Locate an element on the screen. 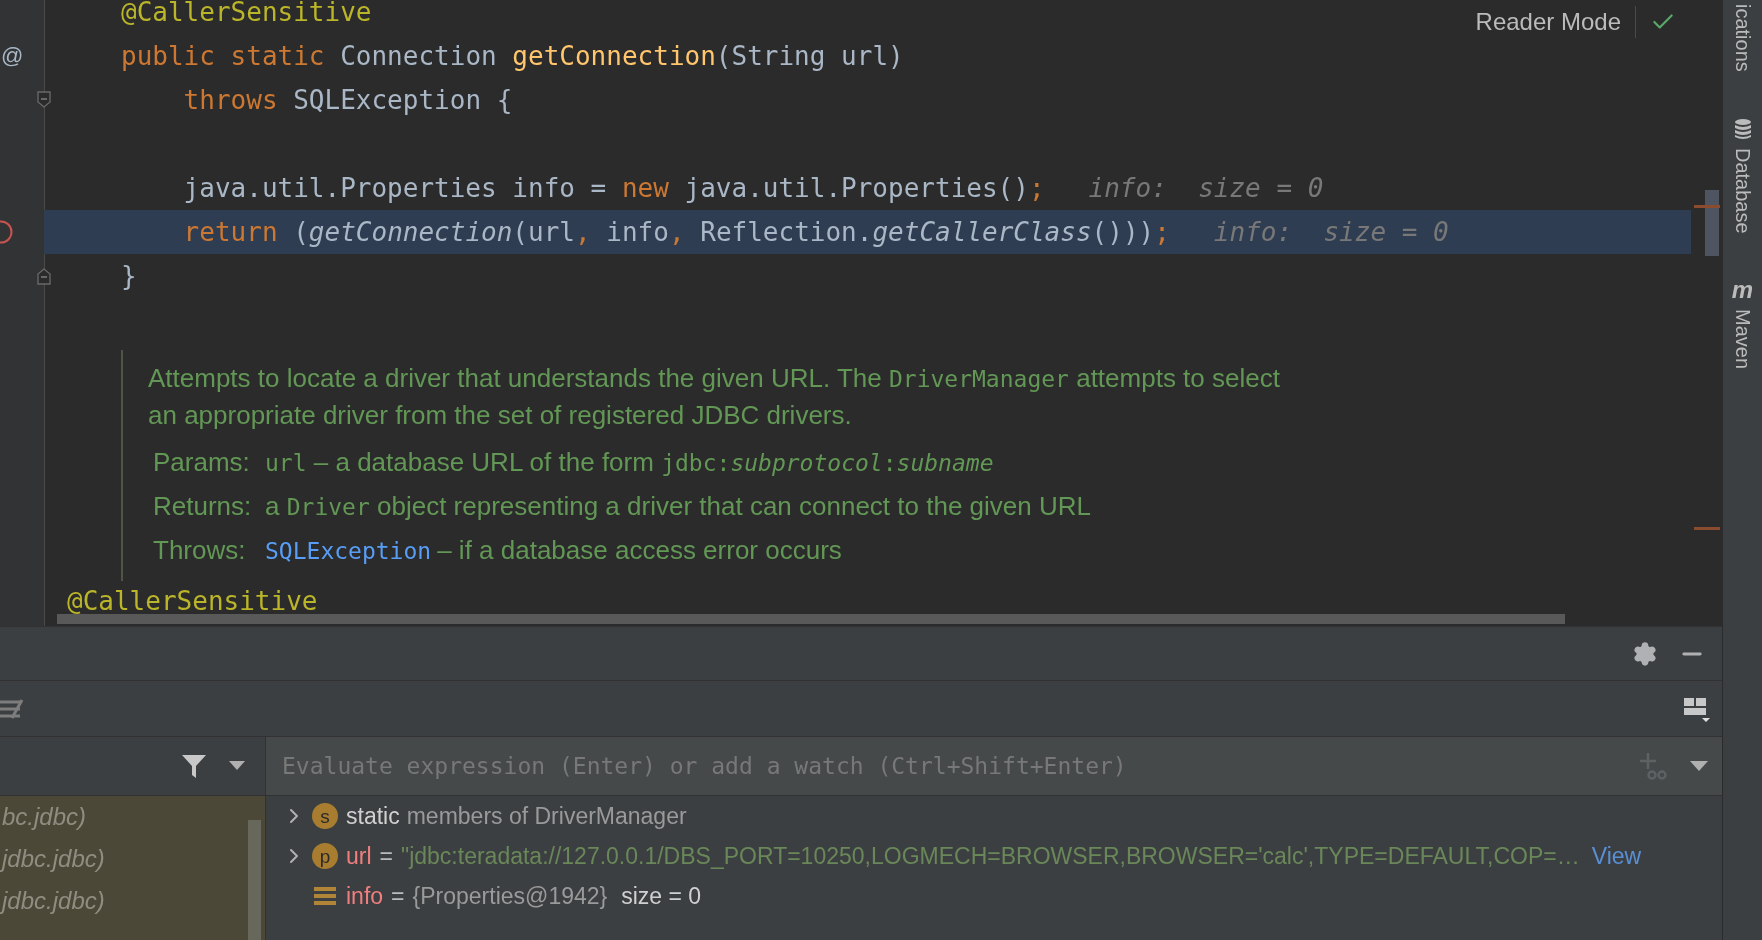 This screenshot has height=940, width=1762. field-icon is located at coordinates (325, 896).